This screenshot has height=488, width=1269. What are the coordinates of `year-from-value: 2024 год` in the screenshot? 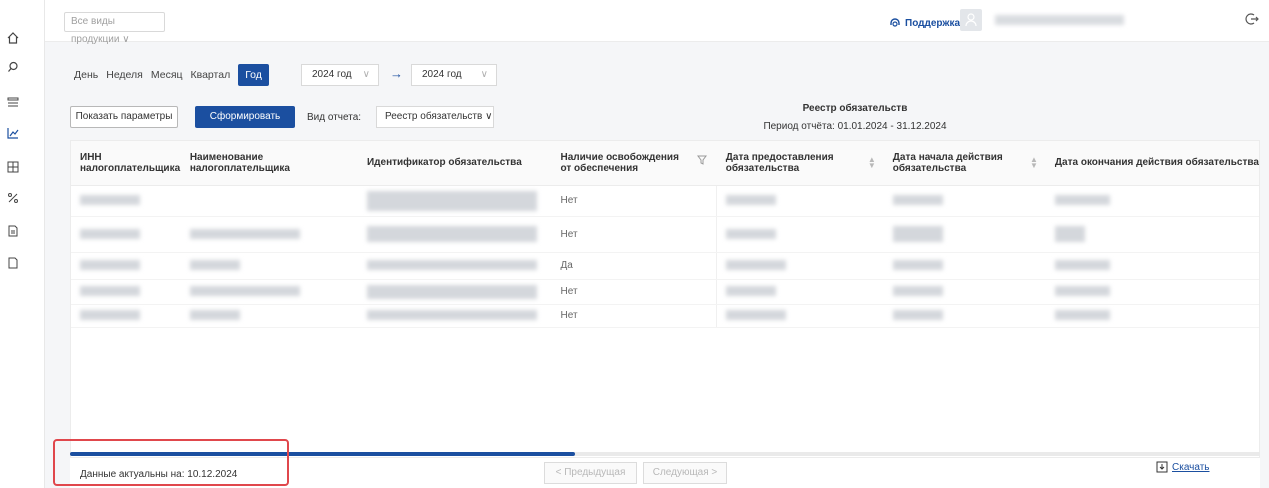 It's located at (332, 74).